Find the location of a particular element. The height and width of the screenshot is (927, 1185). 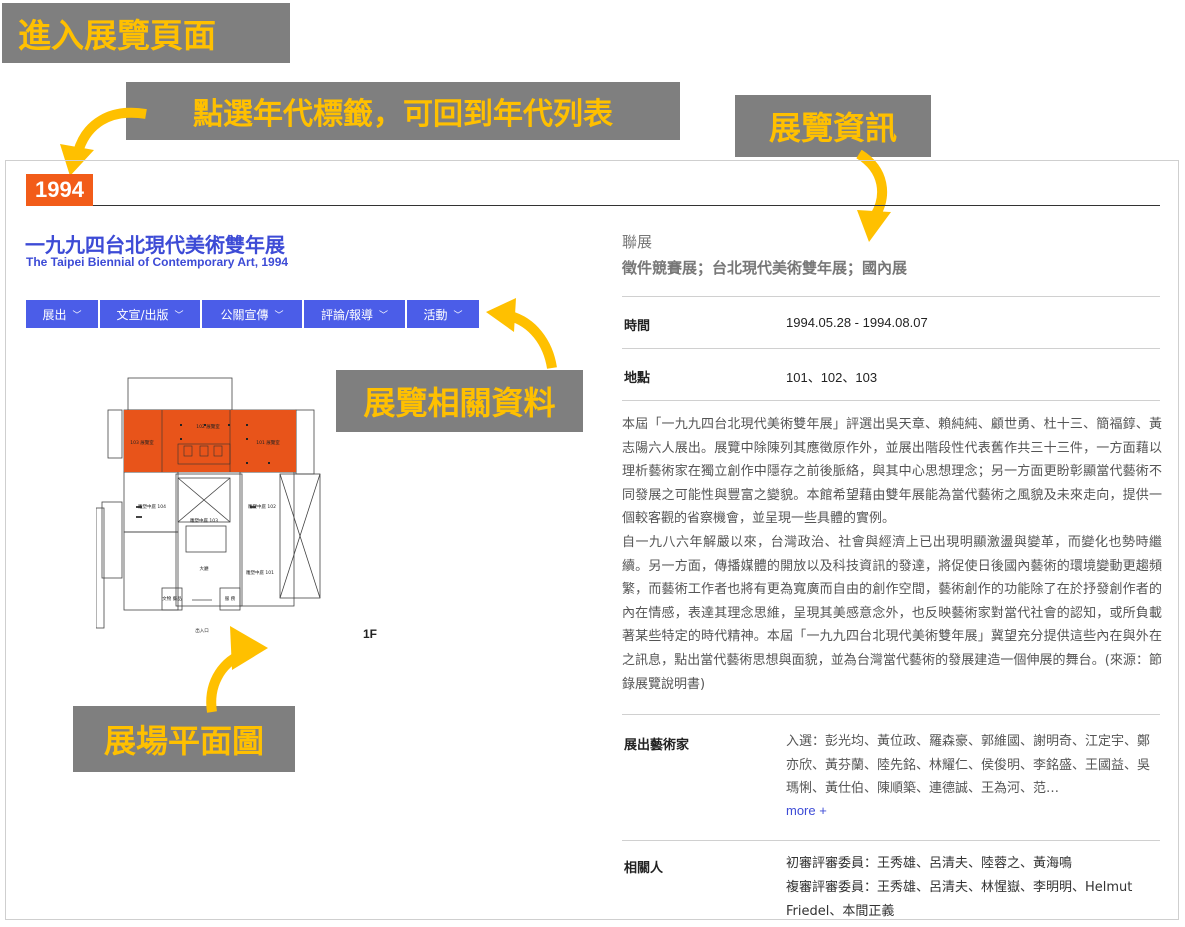

place-value: 101、102、103 is located at coordinates (832, 377).